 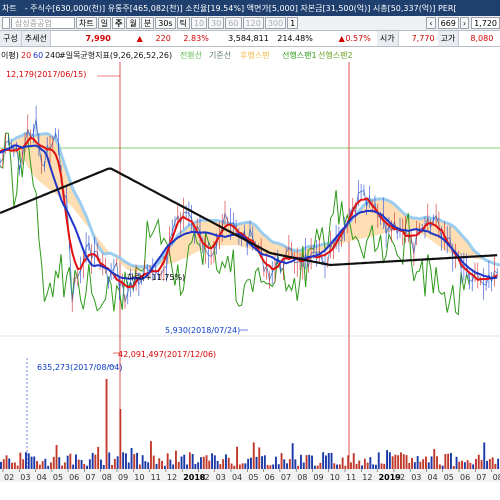 What do you see at coordinates (147, 23) in the screenshot?
I see `tab-minute: 분` at bounding box center [147, 23].